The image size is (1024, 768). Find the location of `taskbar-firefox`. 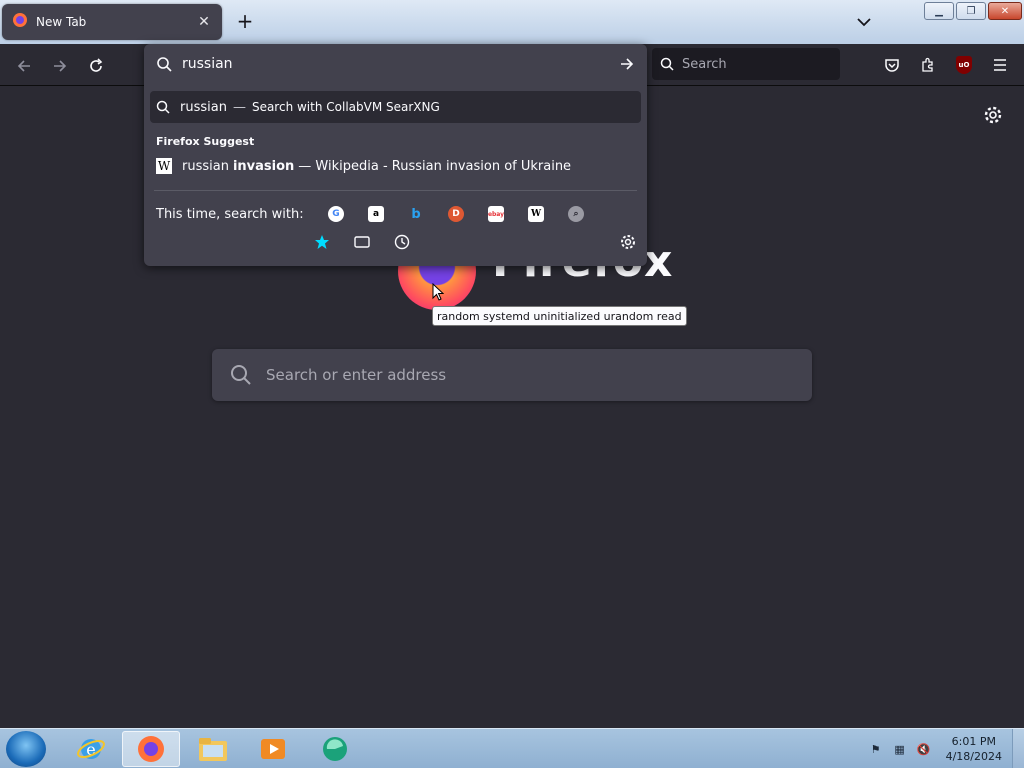

taskbar-firefox is located at coordinates (151, 749).